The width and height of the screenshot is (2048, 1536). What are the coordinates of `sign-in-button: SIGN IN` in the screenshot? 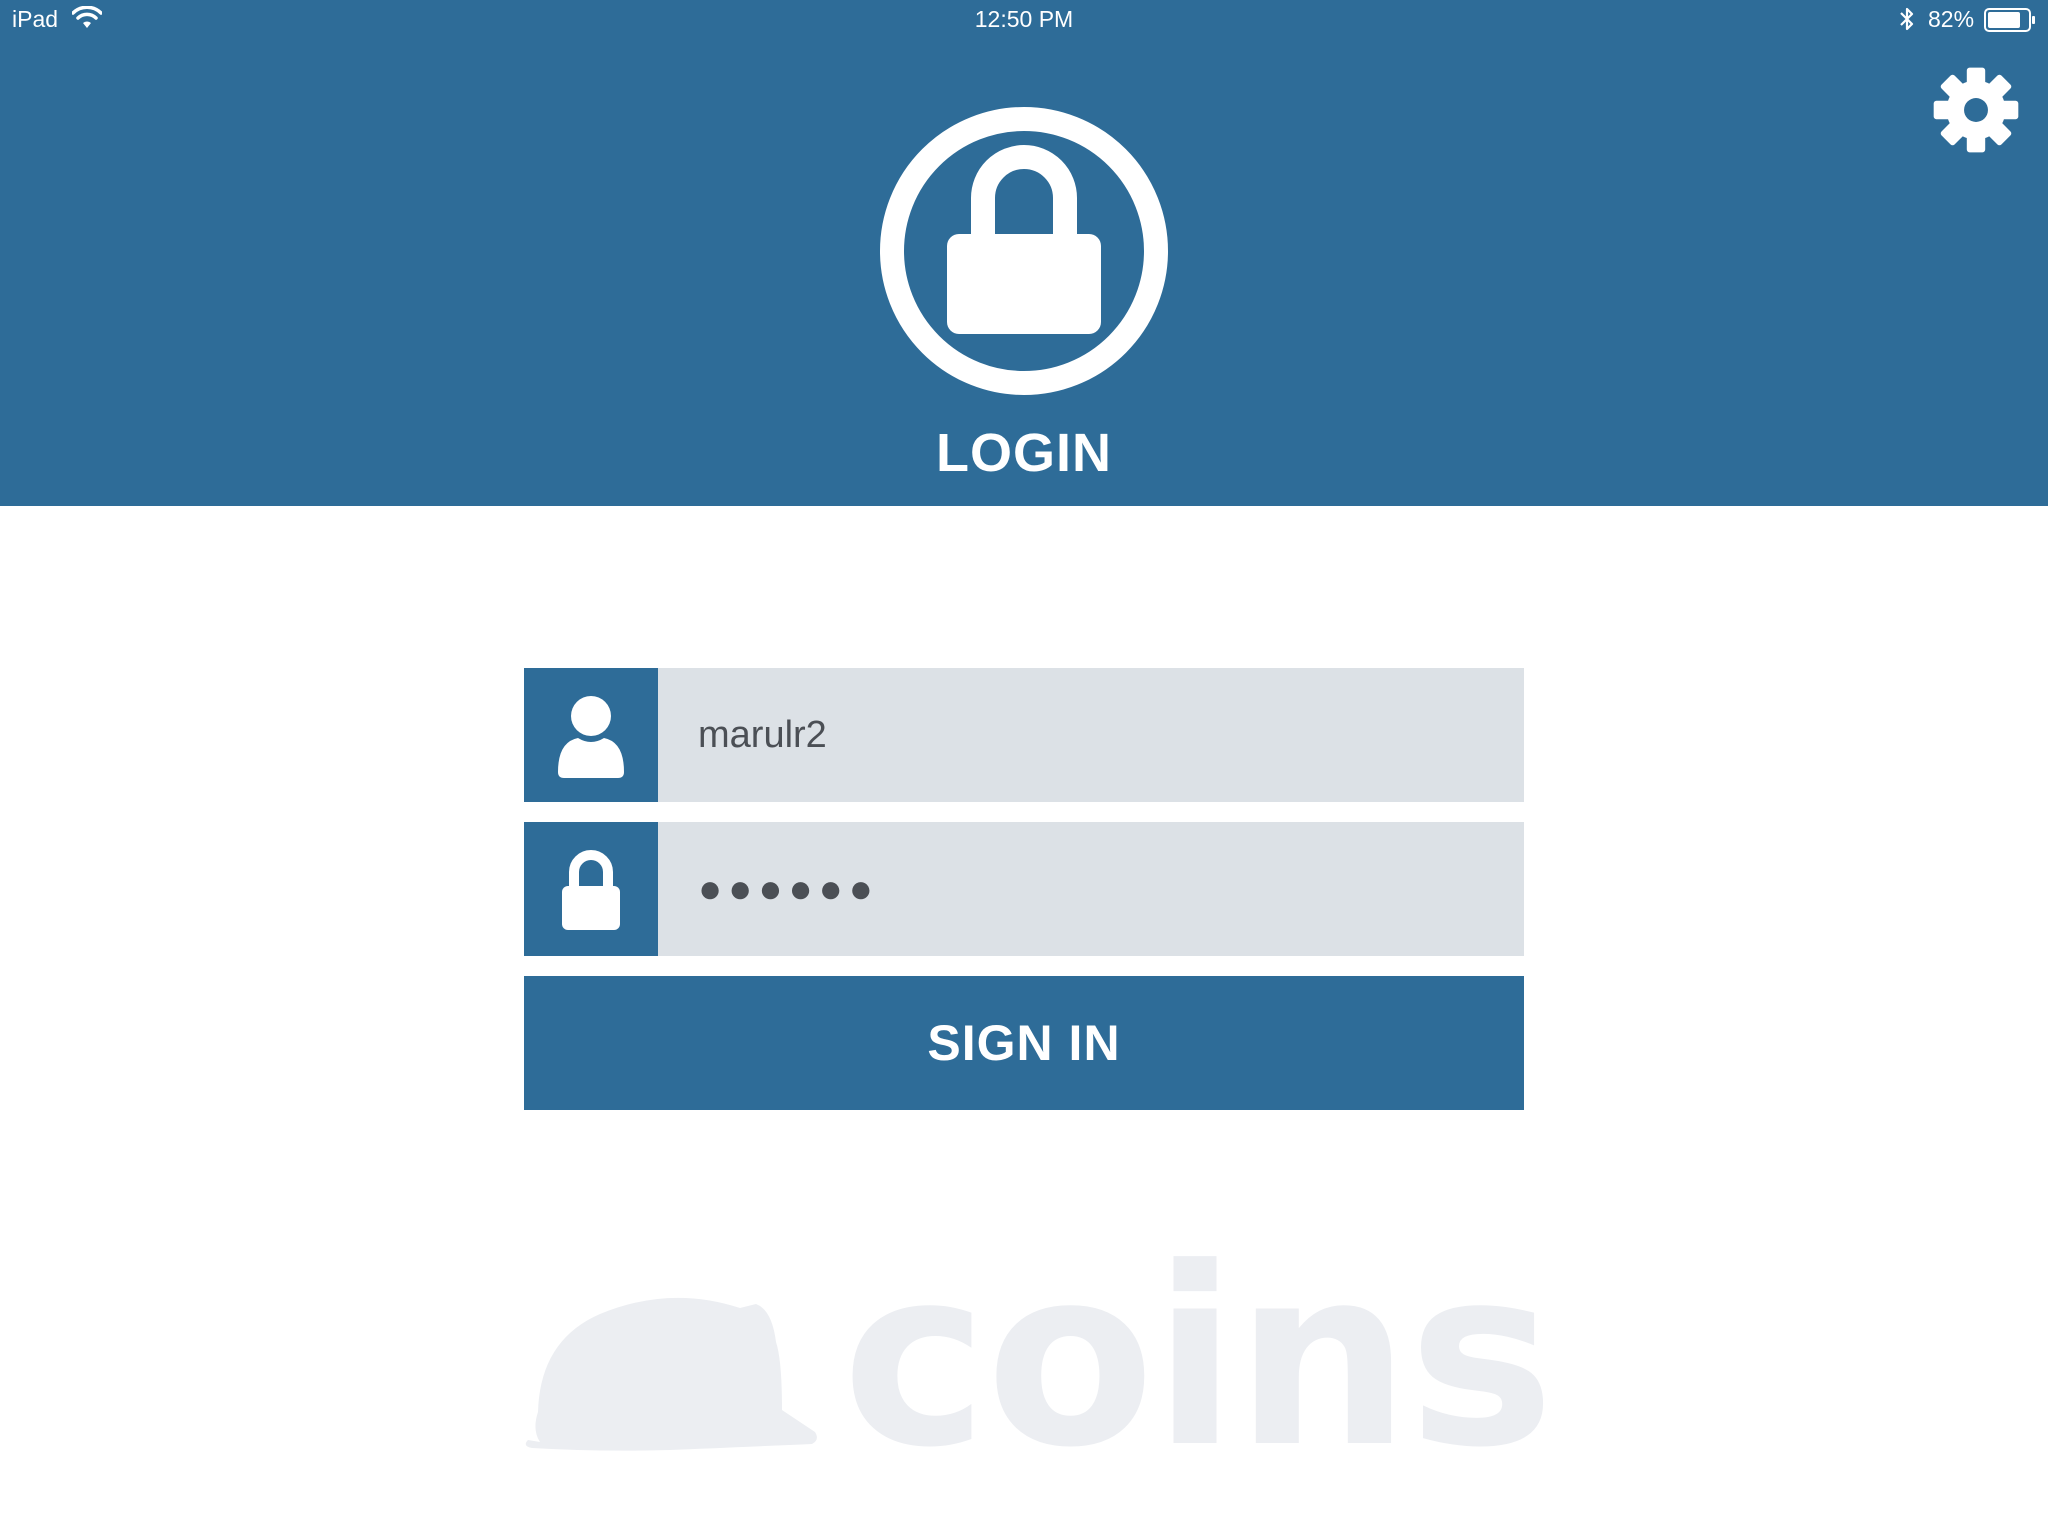 It's located at (1024, 1043).